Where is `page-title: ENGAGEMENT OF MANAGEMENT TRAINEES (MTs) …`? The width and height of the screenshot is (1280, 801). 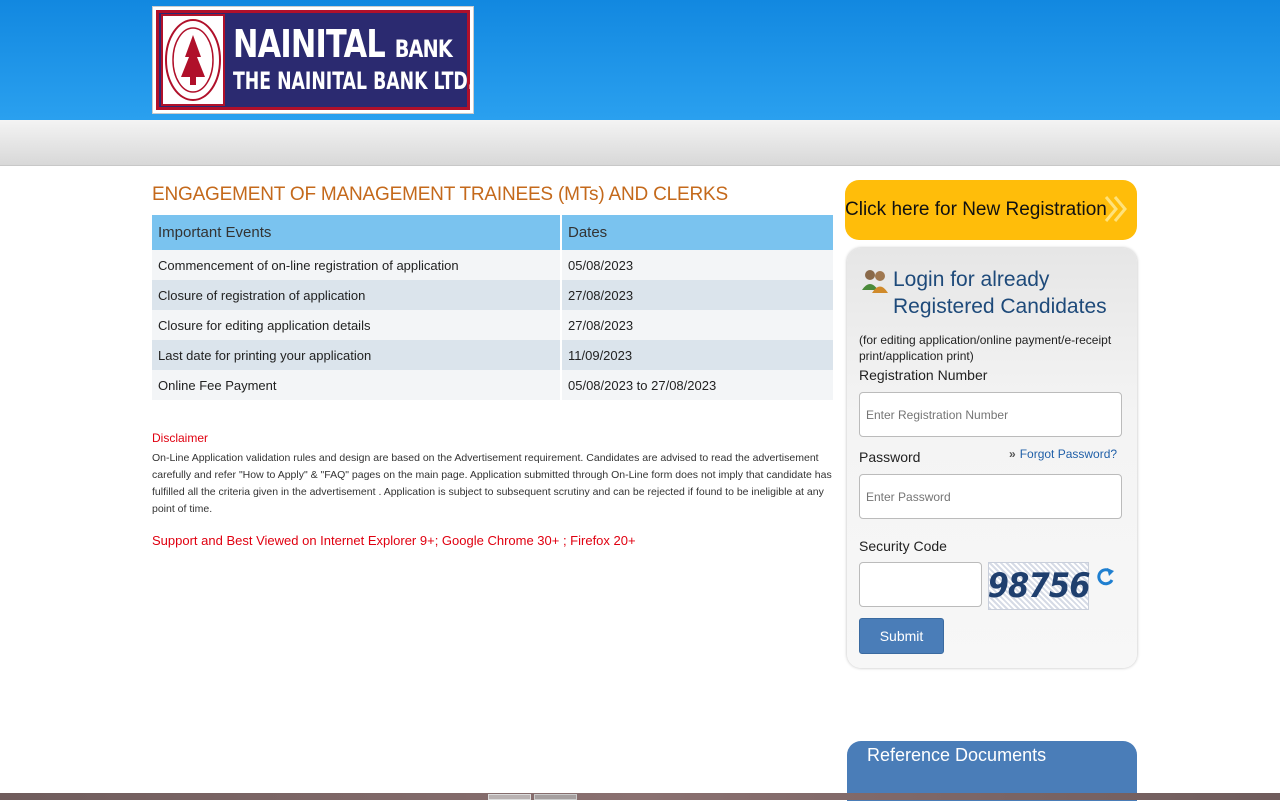 page-title: ENGAGEMENT OF MANAGEMENT TRAINEES (MTs) … is located at coordinates (440, 194).